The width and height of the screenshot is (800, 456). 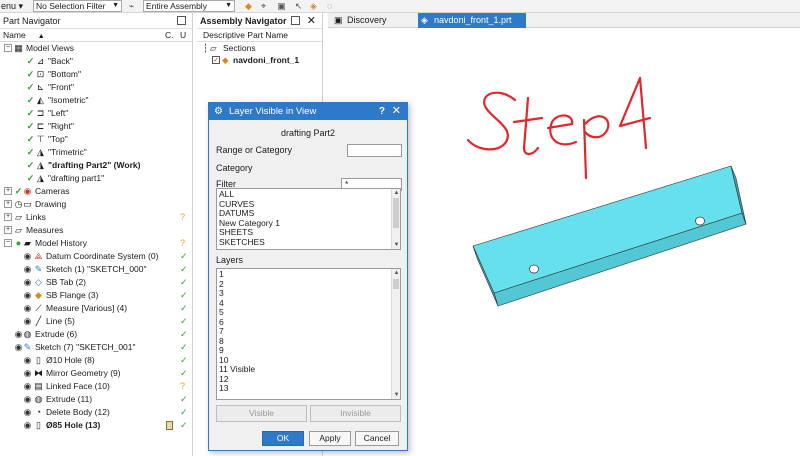 What do you see at coordinates (96, 373) in the screenshot?
I see `feature-row: ◉ ⧓ Mirror Geometry (9) ✓` at bounding box center [96, 373].